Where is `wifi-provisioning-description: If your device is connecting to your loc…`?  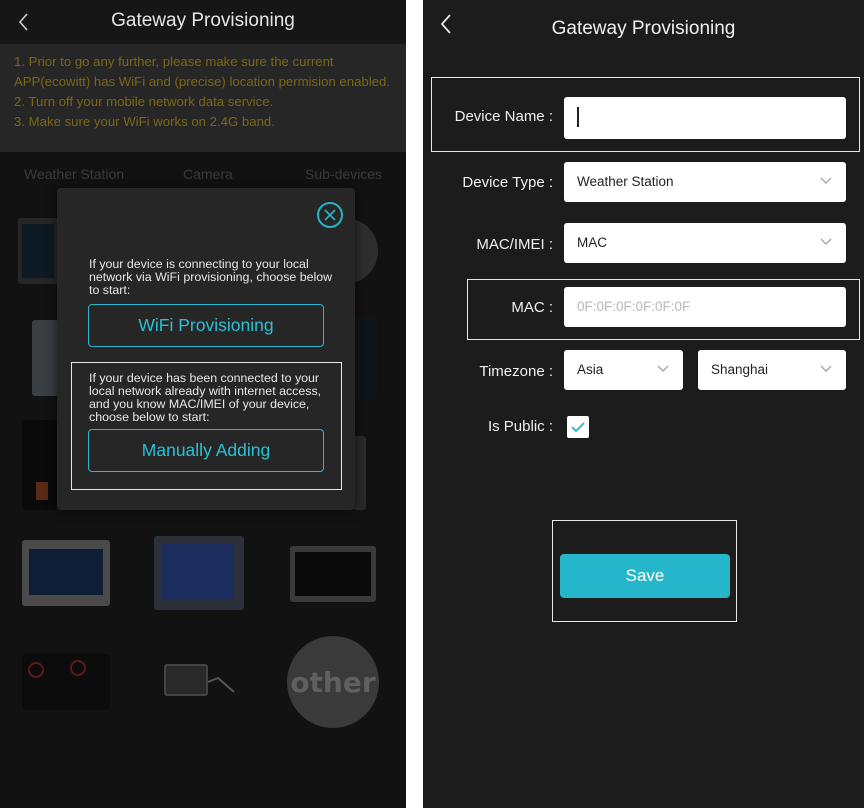
wifi-provisioning-description: If your device is connecting to your loc… is located at coordinates (211, 277).